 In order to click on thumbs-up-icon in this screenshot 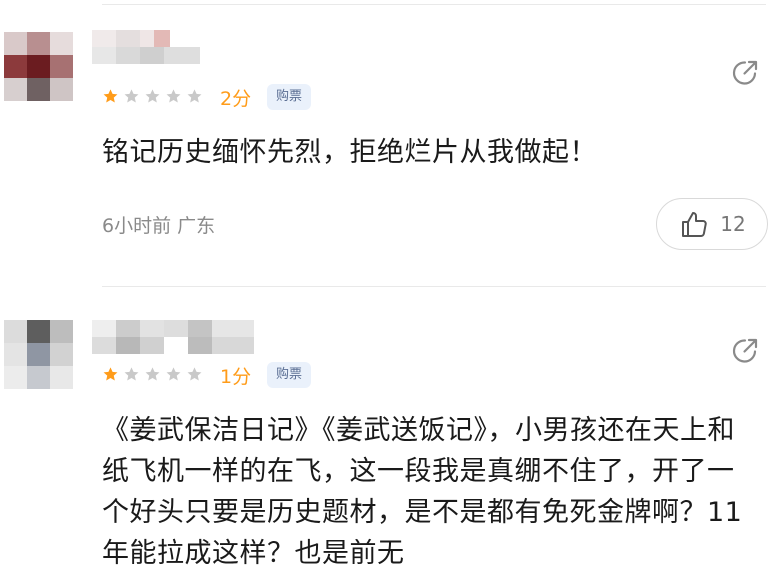, I will do `click(694, 224)`.